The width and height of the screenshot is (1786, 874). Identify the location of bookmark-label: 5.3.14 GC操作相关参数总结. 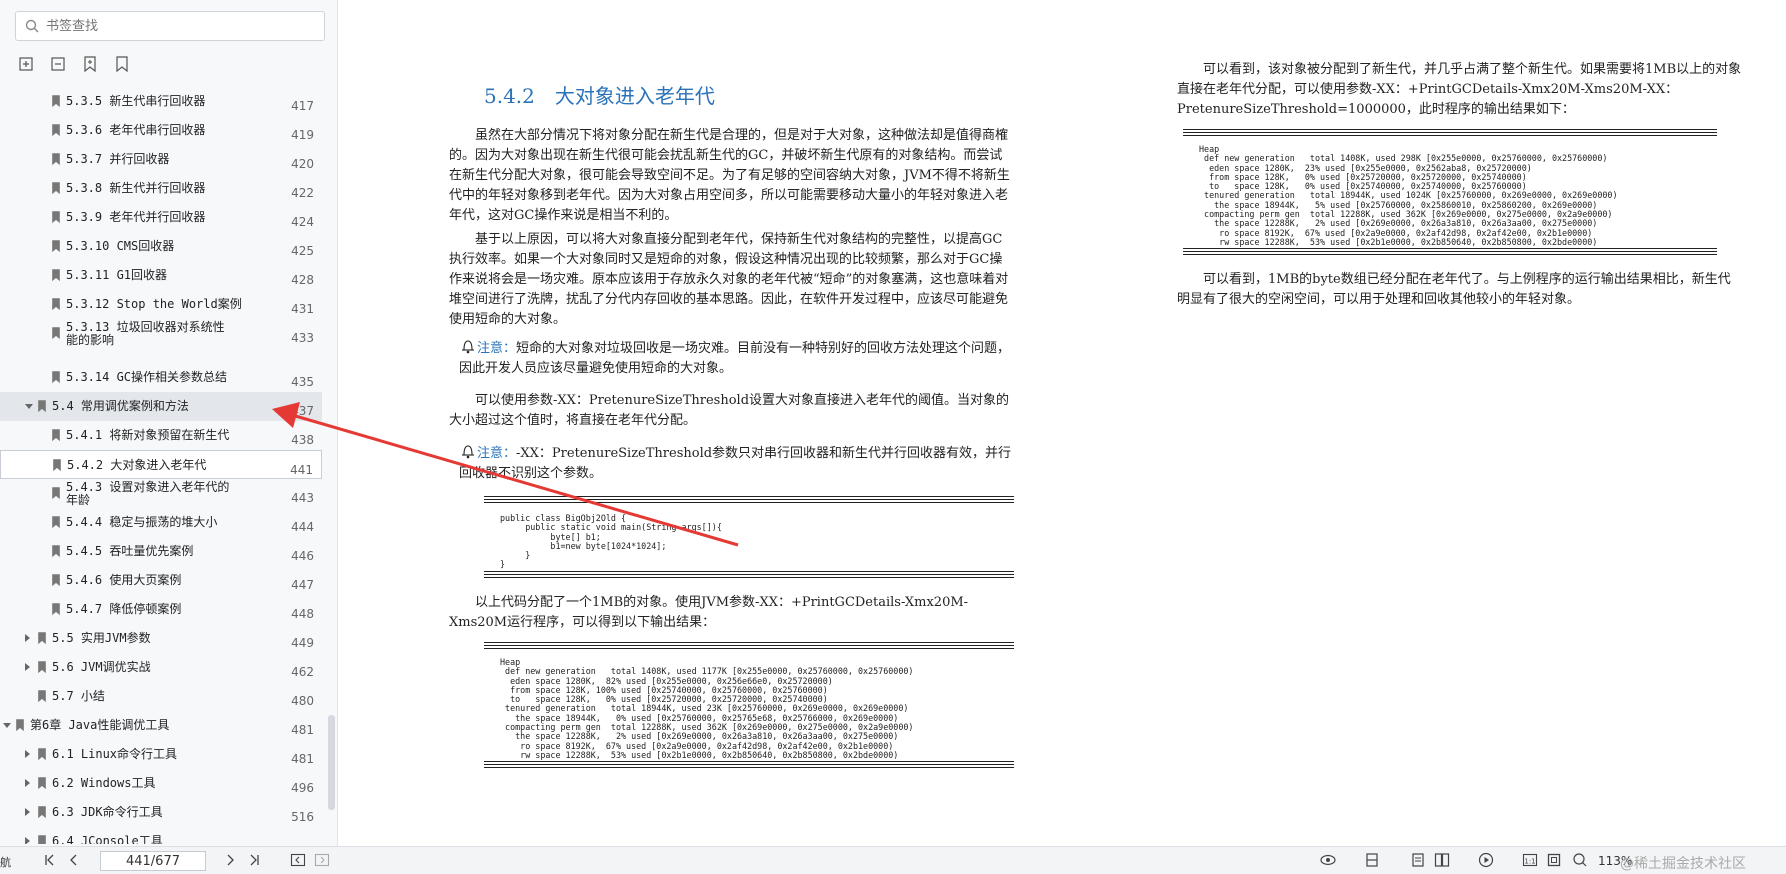
(147, 377).